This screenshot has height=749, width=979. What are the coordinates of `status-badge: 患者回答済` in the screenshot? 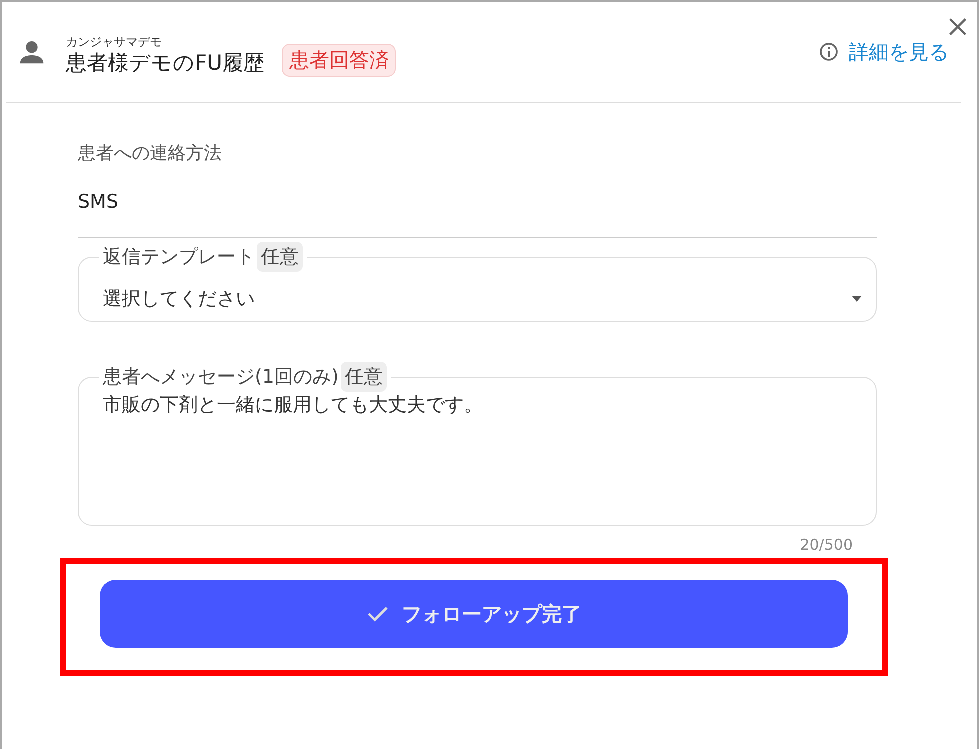 It's located at (339, 60).